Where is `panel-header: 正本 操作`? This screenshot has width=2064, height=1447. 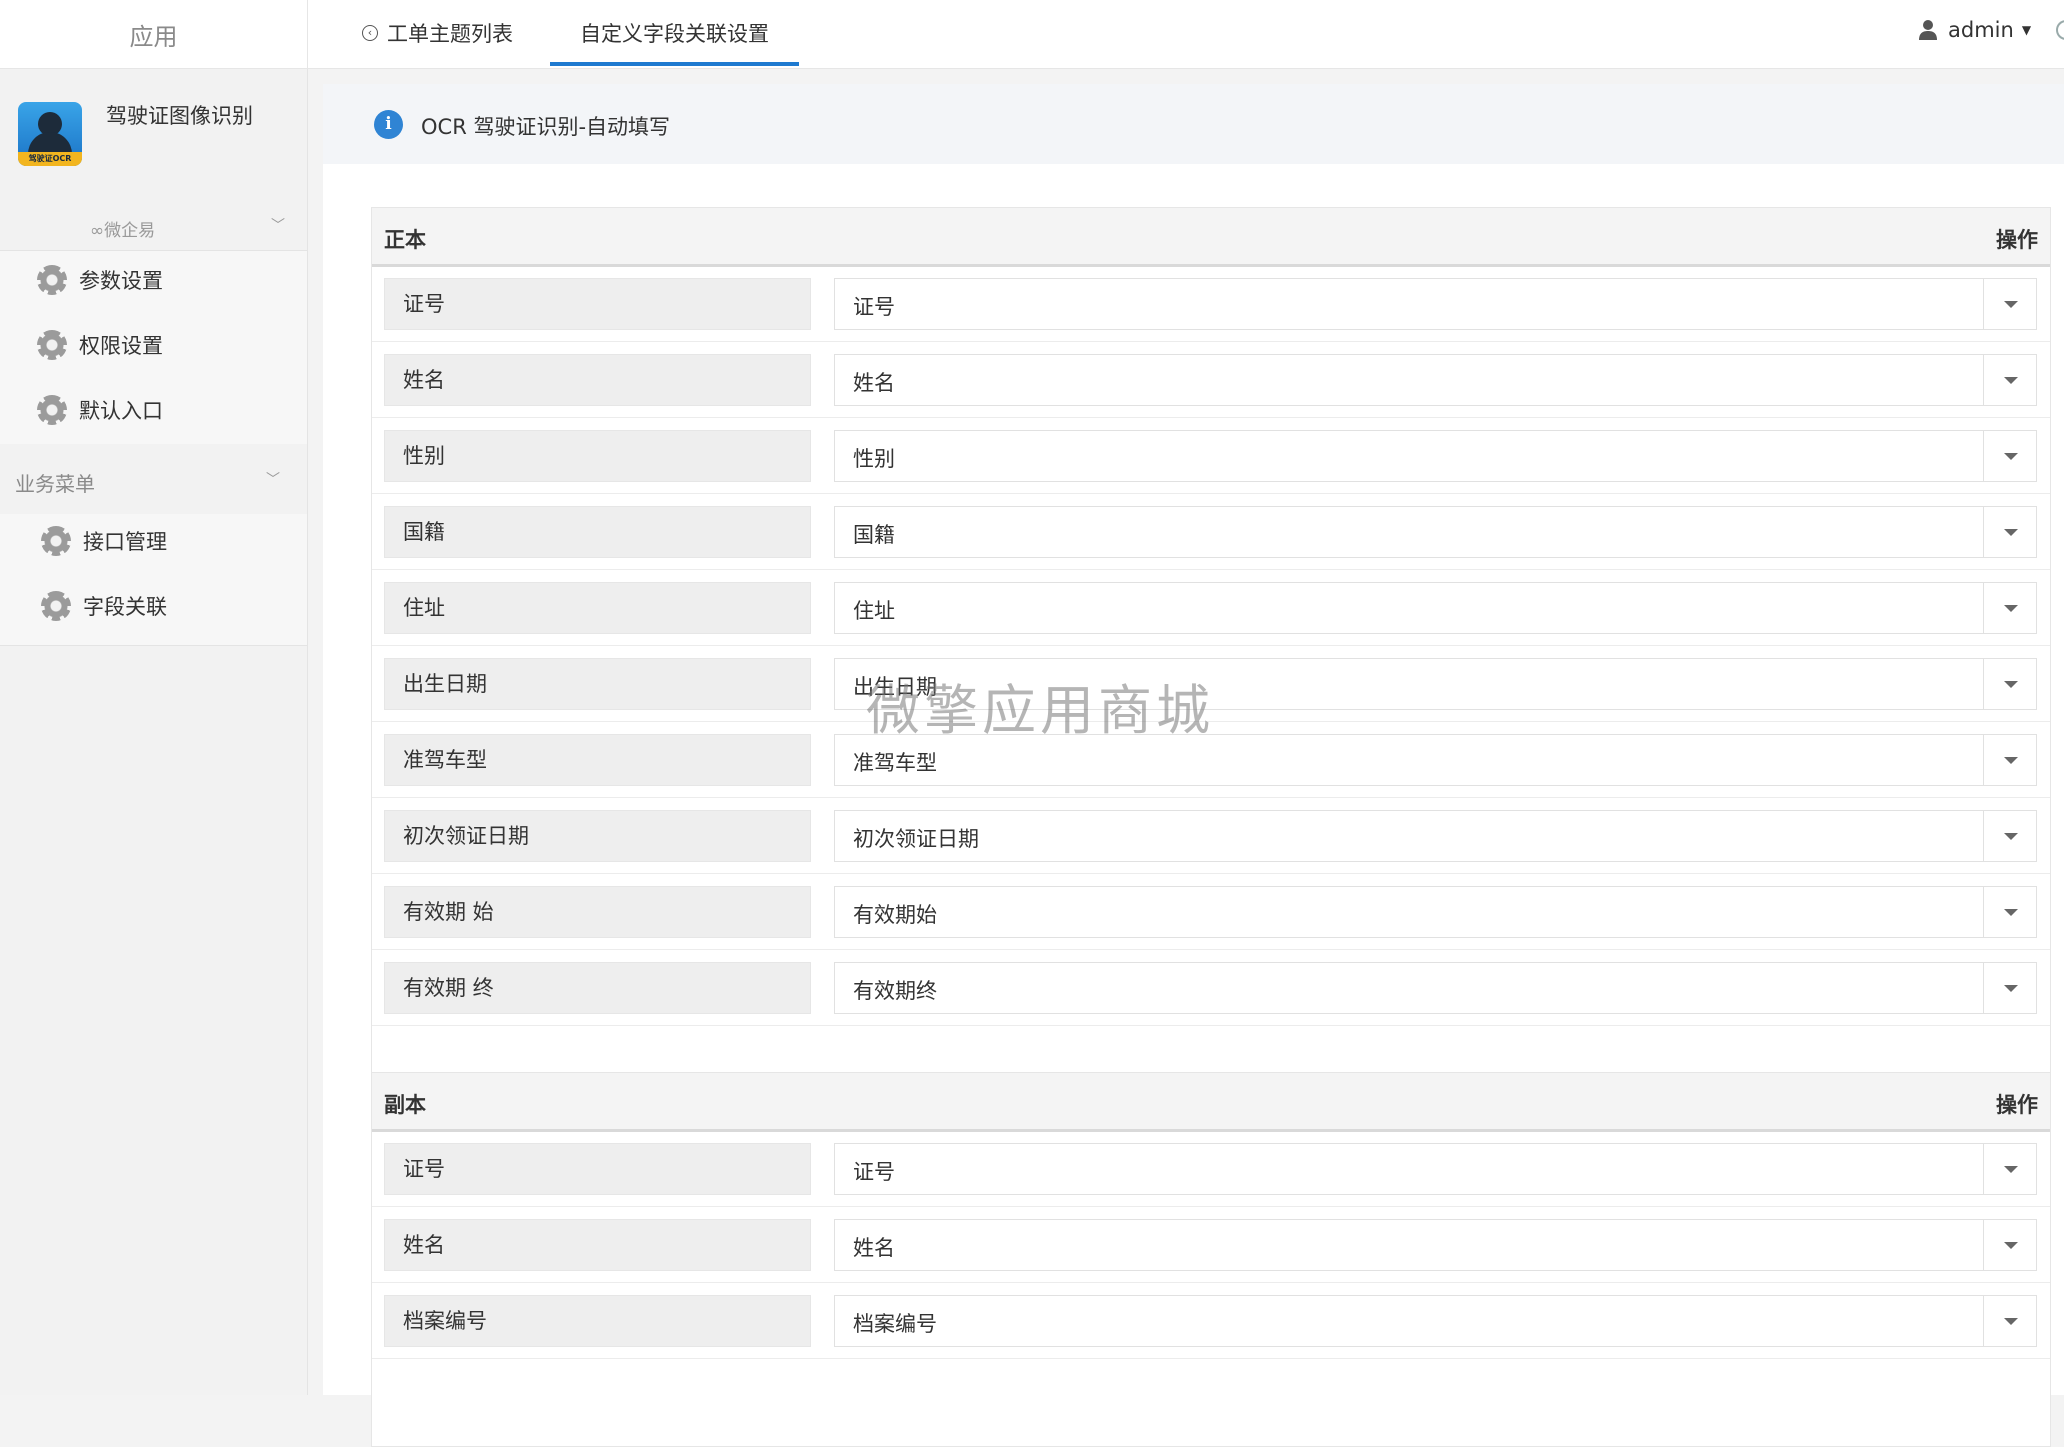
panel-header: 正本 操作 is located at coordinates (1211, 237).